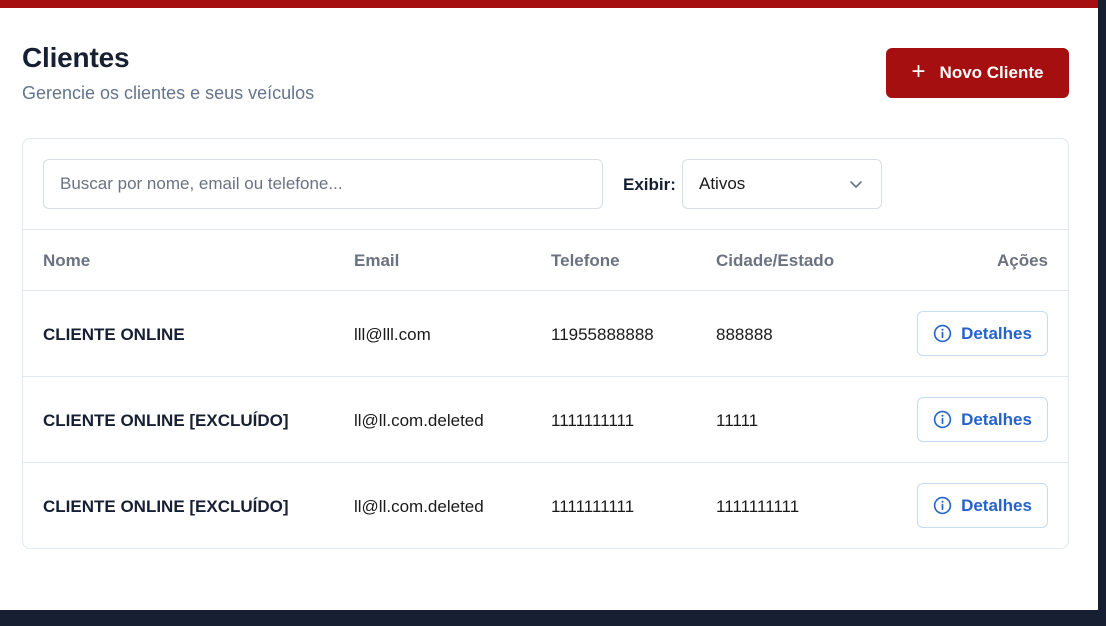  I want to click on new-client-button: + Novo Cliente, so click(977, 73).